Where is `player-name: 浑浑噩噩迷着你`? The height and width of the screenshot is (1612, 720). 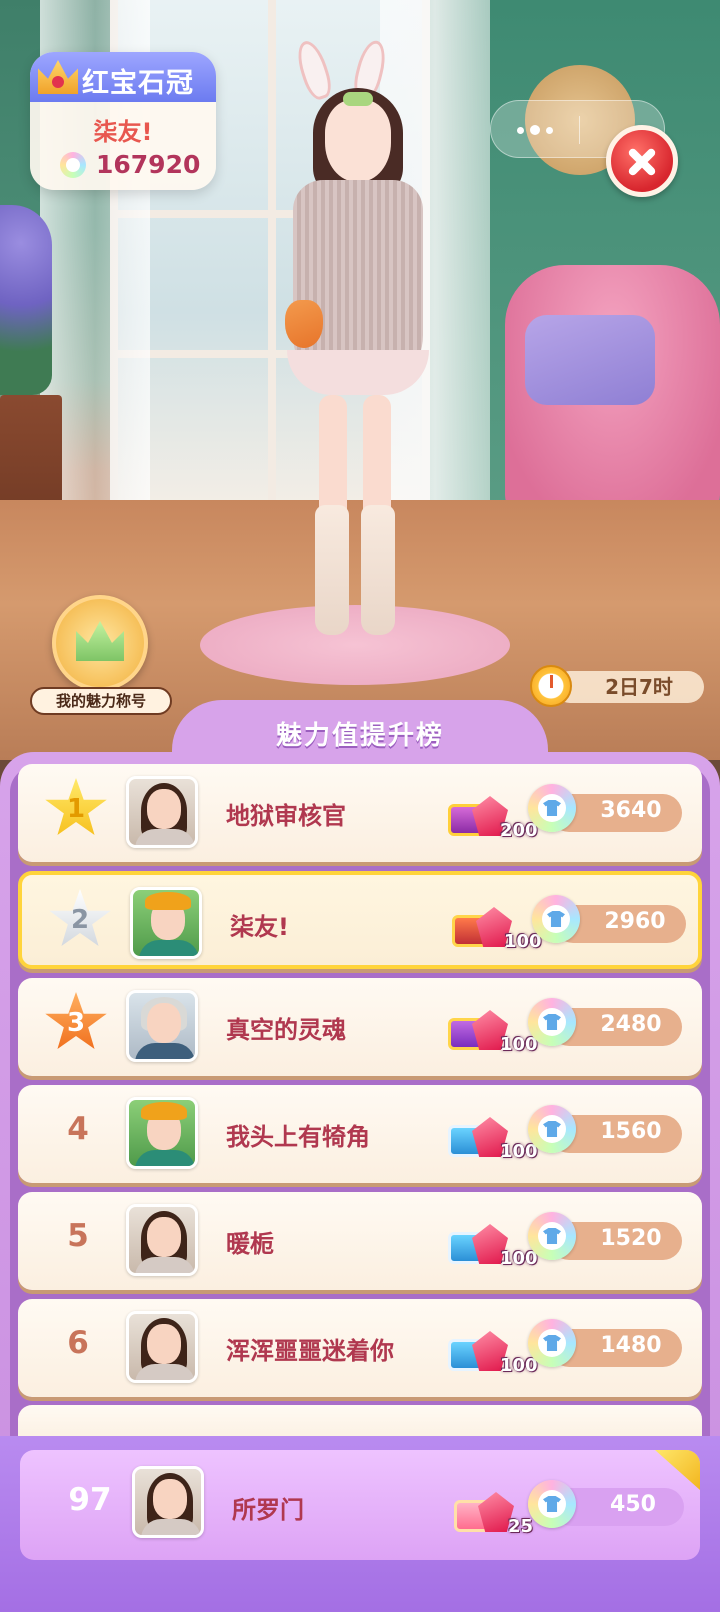 player-name: 浑浑噩噩迷着你 is located at coordinates (310, 1351).